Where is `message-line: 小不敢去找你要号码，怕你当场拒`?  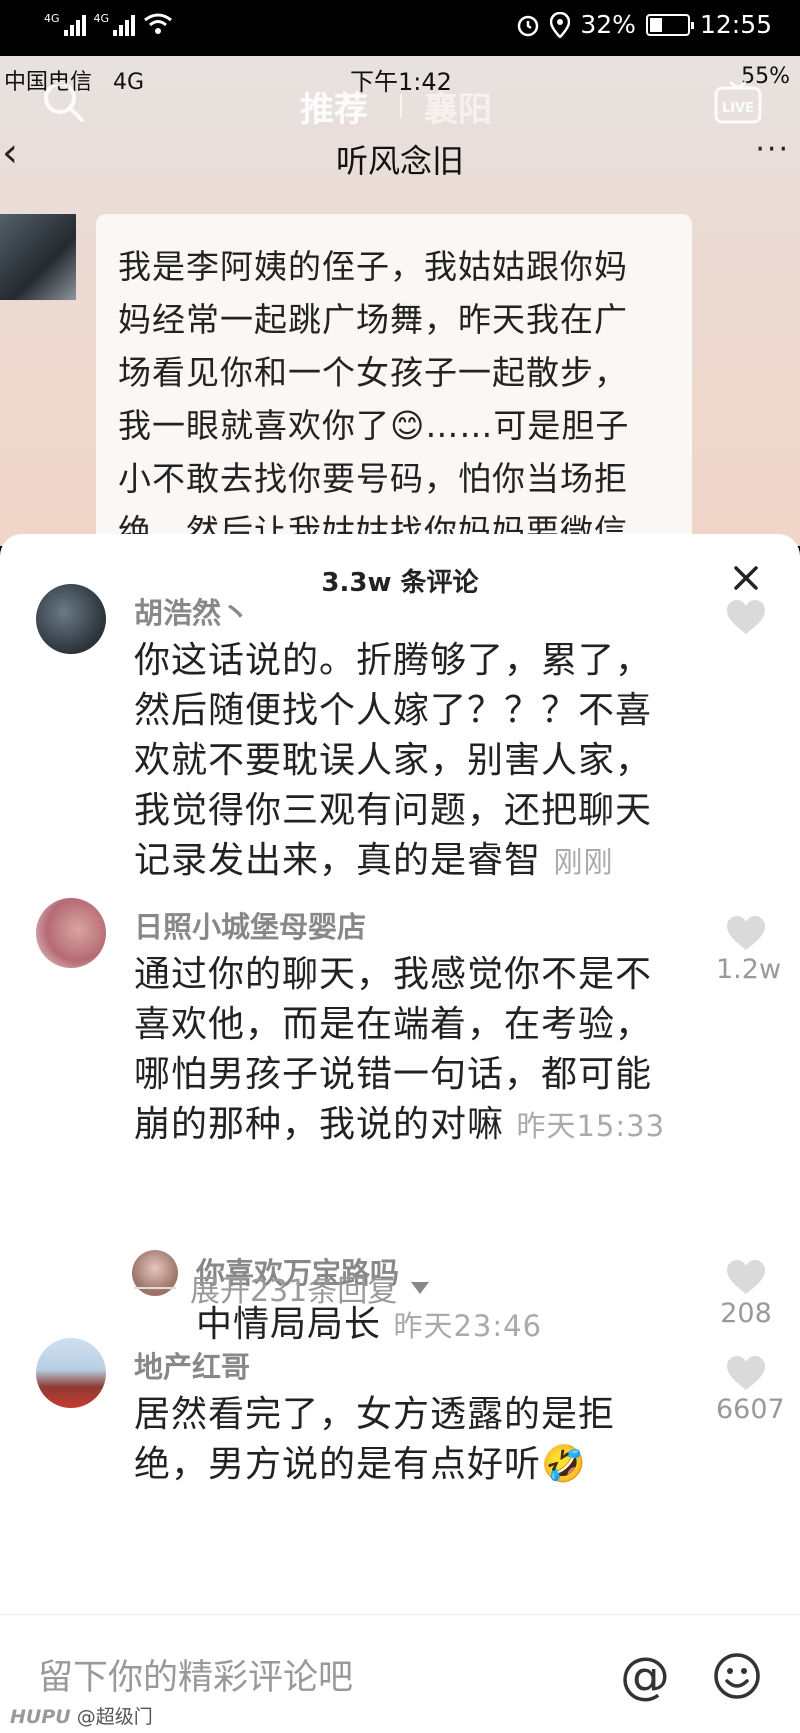 message-line: 小不敢去找你要号码，怕你当场拒 is located at coordinates (373, 478).